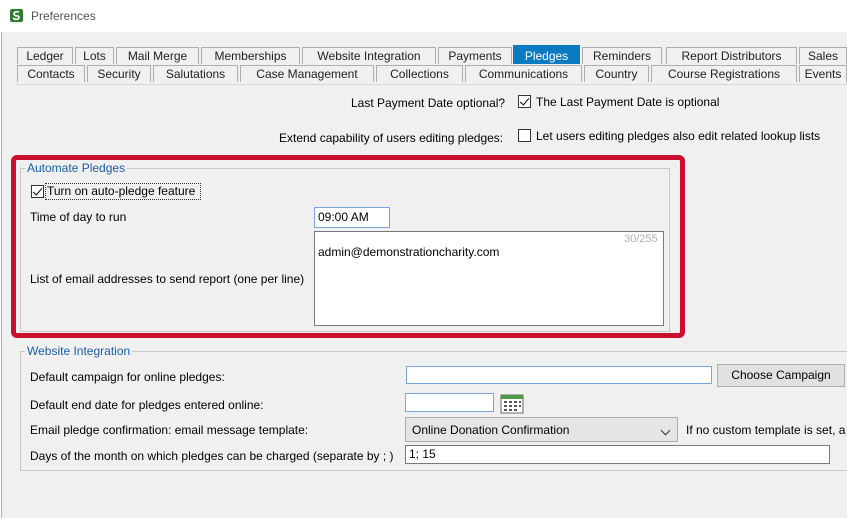  I want to click on tab-website-integration: Website Integration, so click(369, 55).